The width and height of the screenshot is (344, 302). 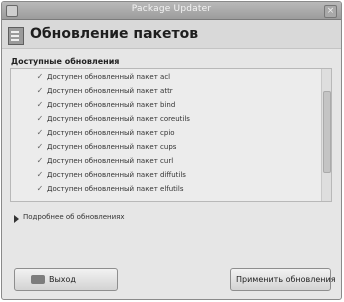 What do you see at coordinates (109, 77) in the screenshot?
I see `update-label: Доступен обновленный пакет acl` at bounding box center [109, 77].